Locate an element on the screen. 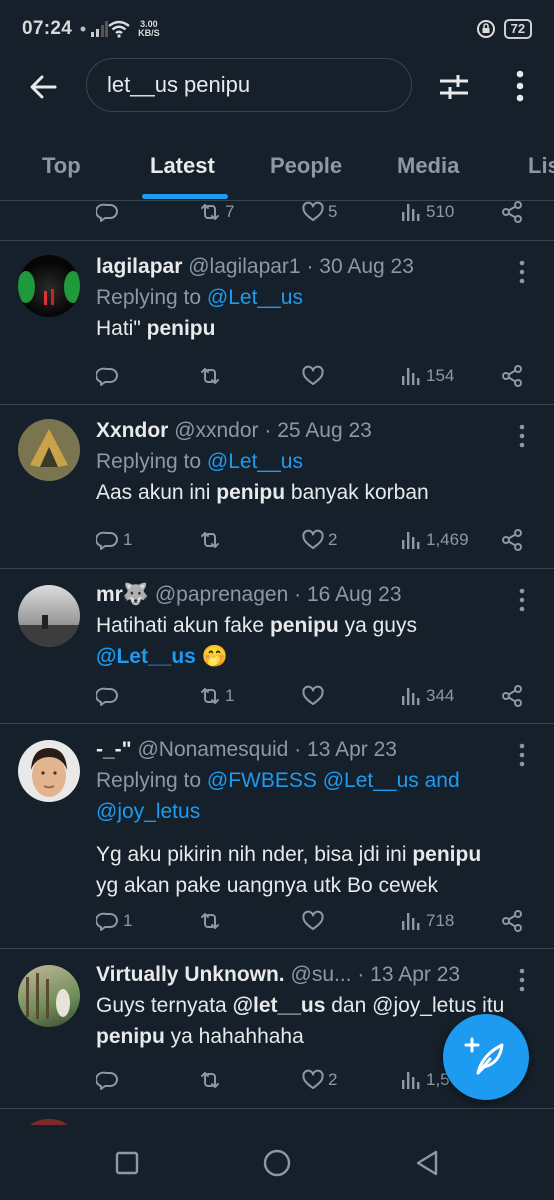 This screenshot has width=554, height=1200. tweet-date: · 30 Aug 23 is located at coordinates (360, 266).